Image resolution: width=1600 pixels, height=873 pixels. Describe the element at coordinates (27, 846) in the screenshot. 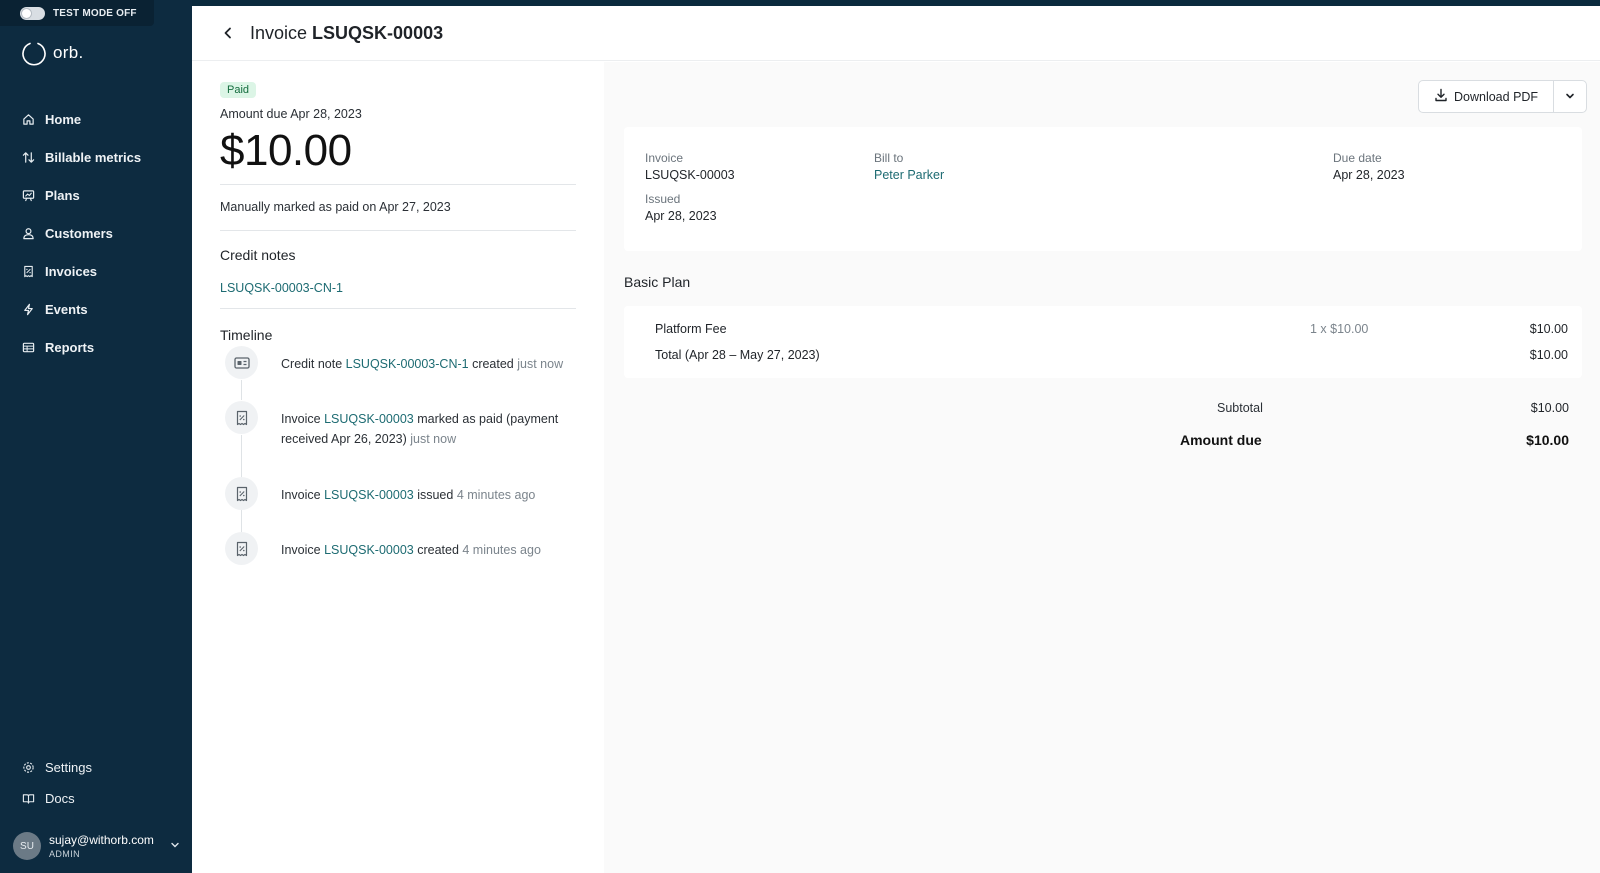

I see `avatar: SU` at that location.